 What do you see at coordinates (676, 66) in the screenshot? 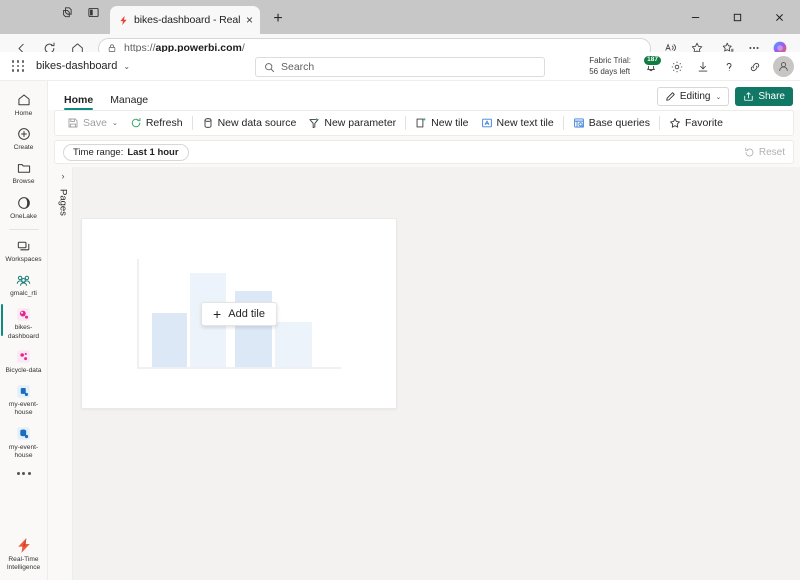
I see `gear-icon` at bounding box center [676, 66].